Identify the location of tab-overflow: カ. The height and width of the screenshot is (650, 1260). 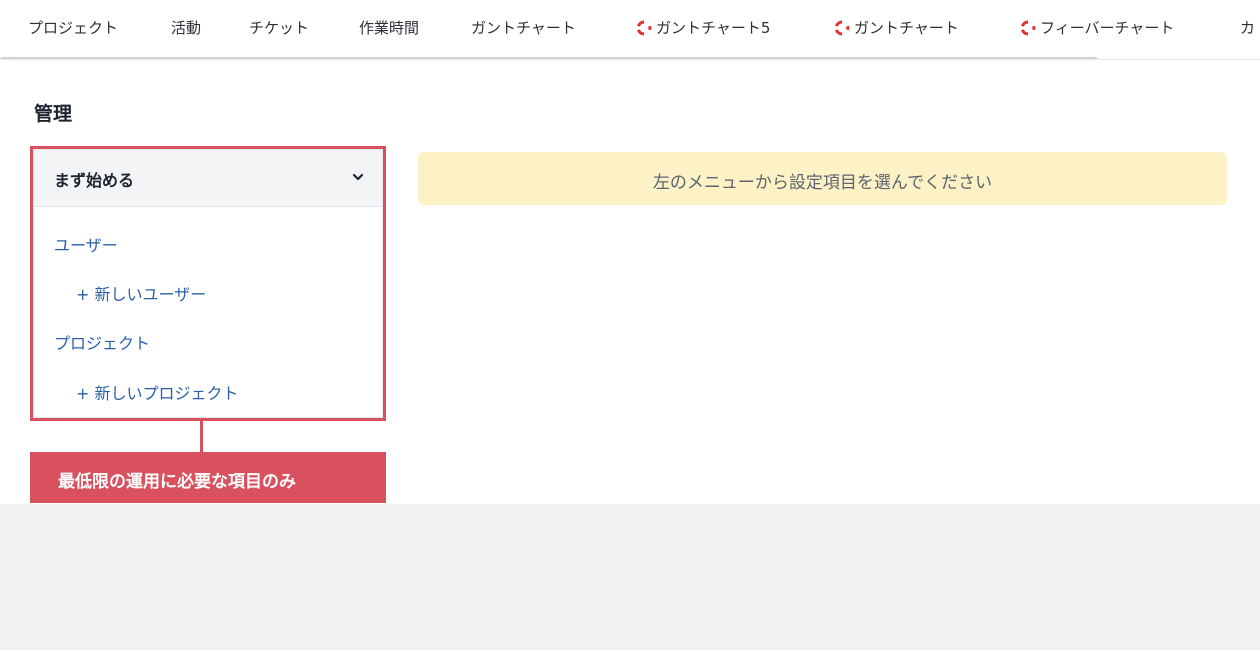
(1247, 27).